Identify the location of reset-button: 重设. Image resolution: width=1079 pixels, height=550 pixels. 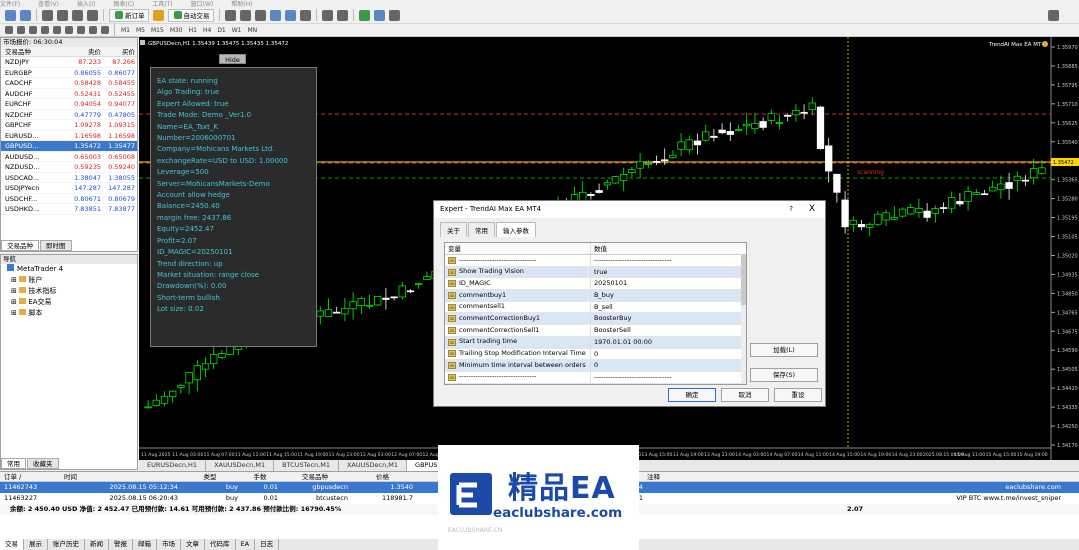
(798, 395).